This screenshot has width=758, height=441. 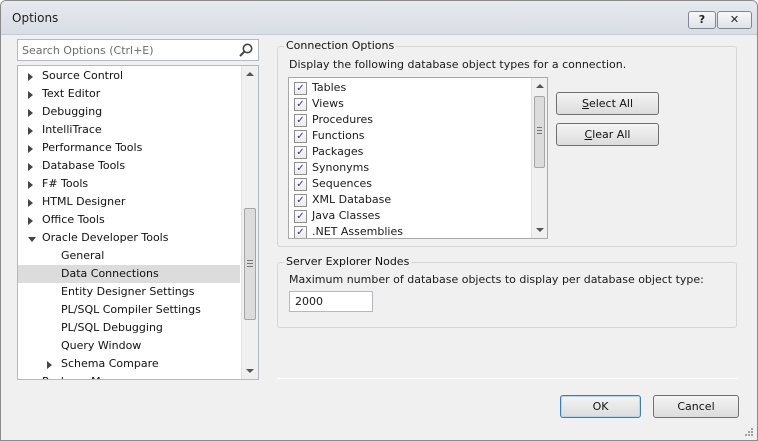 I want to click on title-bar: Options ? ✕, so click(x=379, y=18).